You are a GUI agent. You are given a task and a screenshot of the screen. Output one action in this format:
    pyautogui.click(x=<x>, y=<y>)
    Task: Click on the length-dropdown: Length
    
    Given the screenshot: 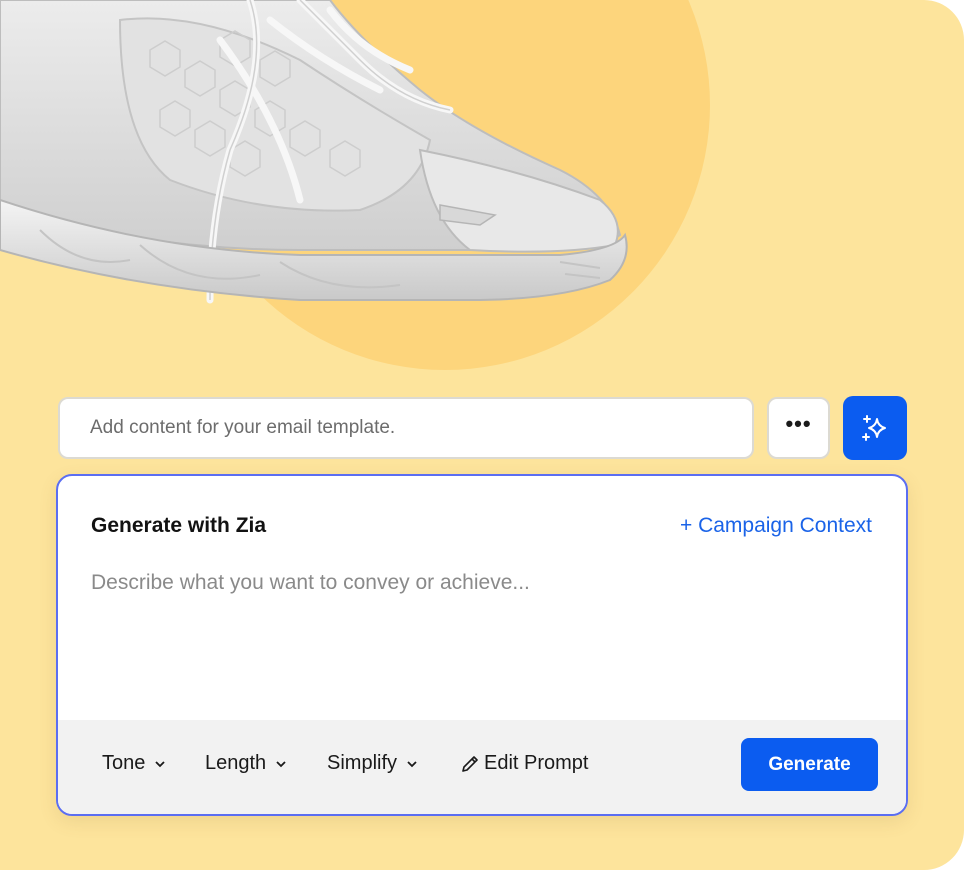 What is the action you would take?
    pyautogui.click(x=246, y=763)
    